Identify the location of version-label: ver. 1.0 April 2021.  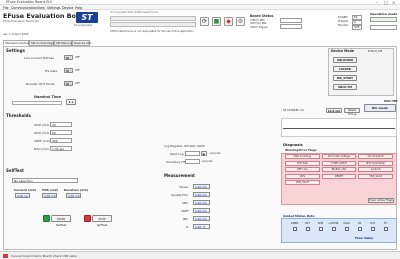
(16, 34).